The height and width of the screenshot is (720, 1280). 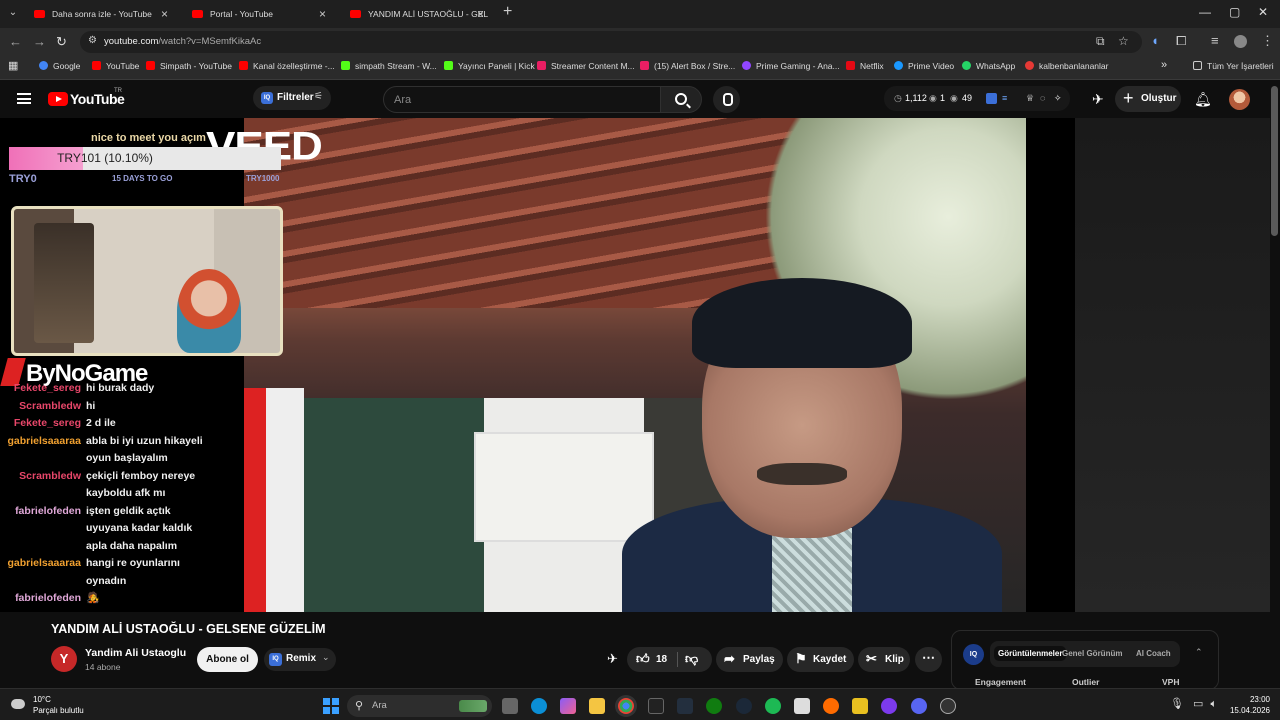 I want to click on install-app-icon: ⧉, so click(x=1100, y=41).